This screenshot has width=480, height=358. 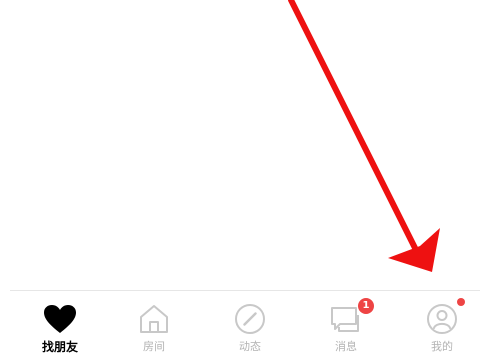 I want to click on tab-moments: 动态, so click(x=250, y=324).